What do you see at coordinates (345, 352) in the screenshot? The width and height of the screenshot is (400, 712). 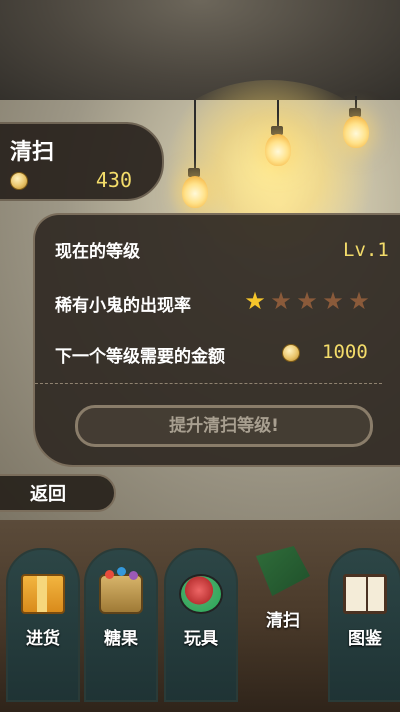 I see `next-level-cost-value: 1000` at bounding box center [345, 352].